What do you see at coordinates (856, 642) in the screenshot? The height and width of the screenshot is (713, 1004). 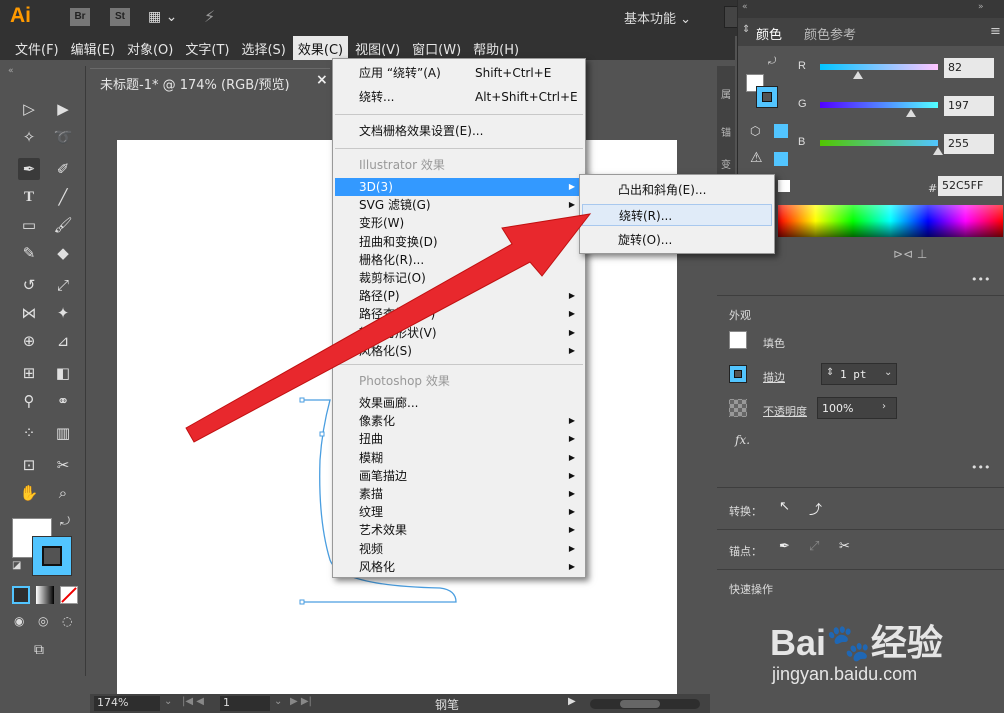 I see `watermark-brand: Bai🐾经验` at bounding box center [856, 642].